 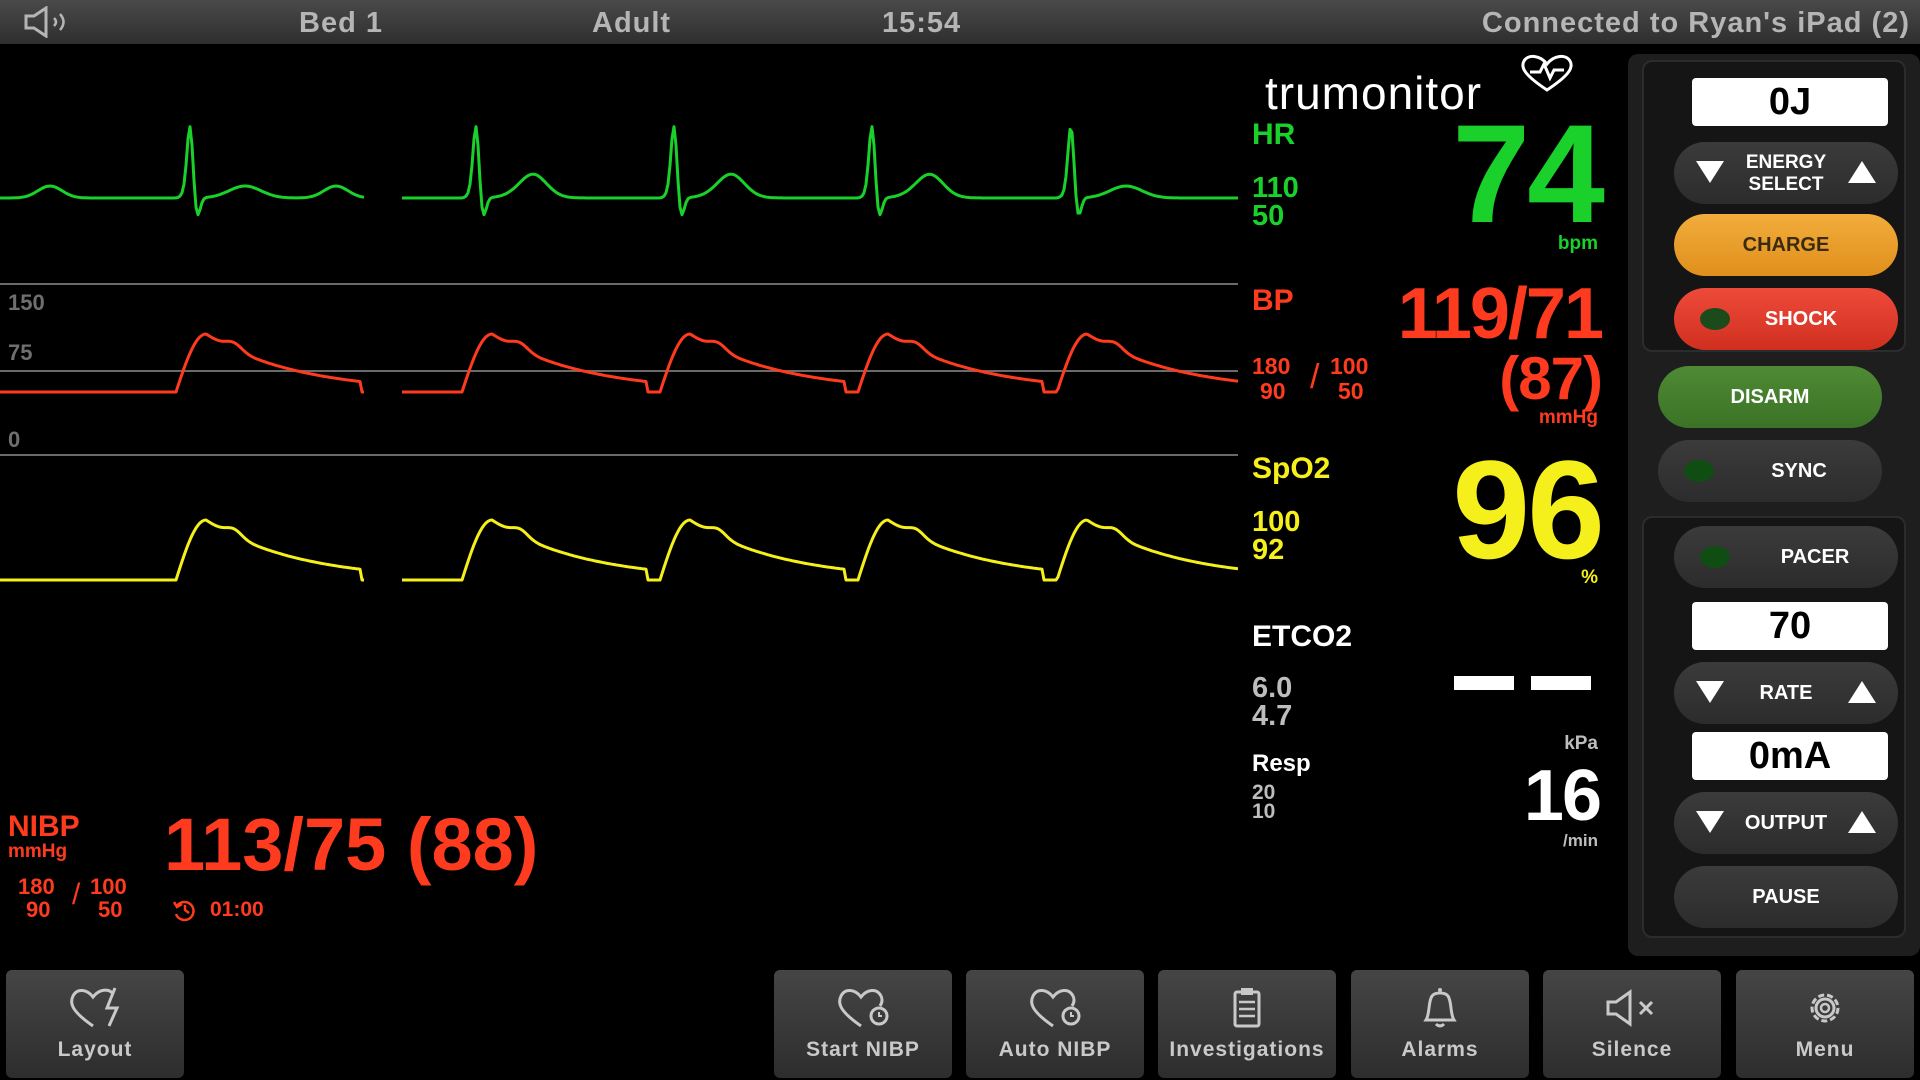 I want to click on timer-icon, so click(x=183, y=911).